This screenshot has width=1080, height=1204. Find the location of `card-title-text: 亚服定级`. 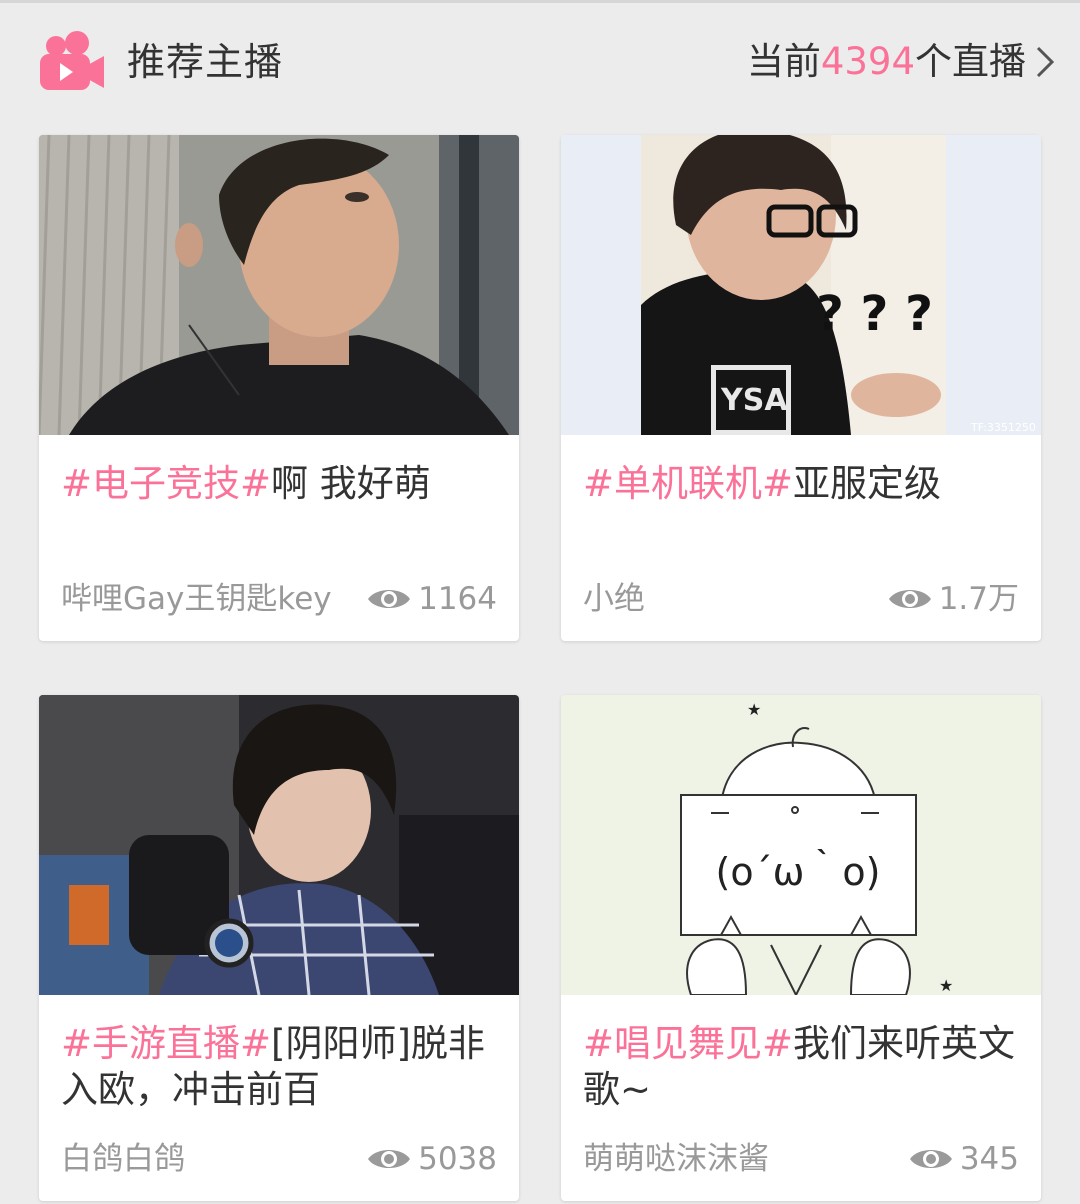

card-title-text: 亚服定级 is located at coordinates (867, 483).